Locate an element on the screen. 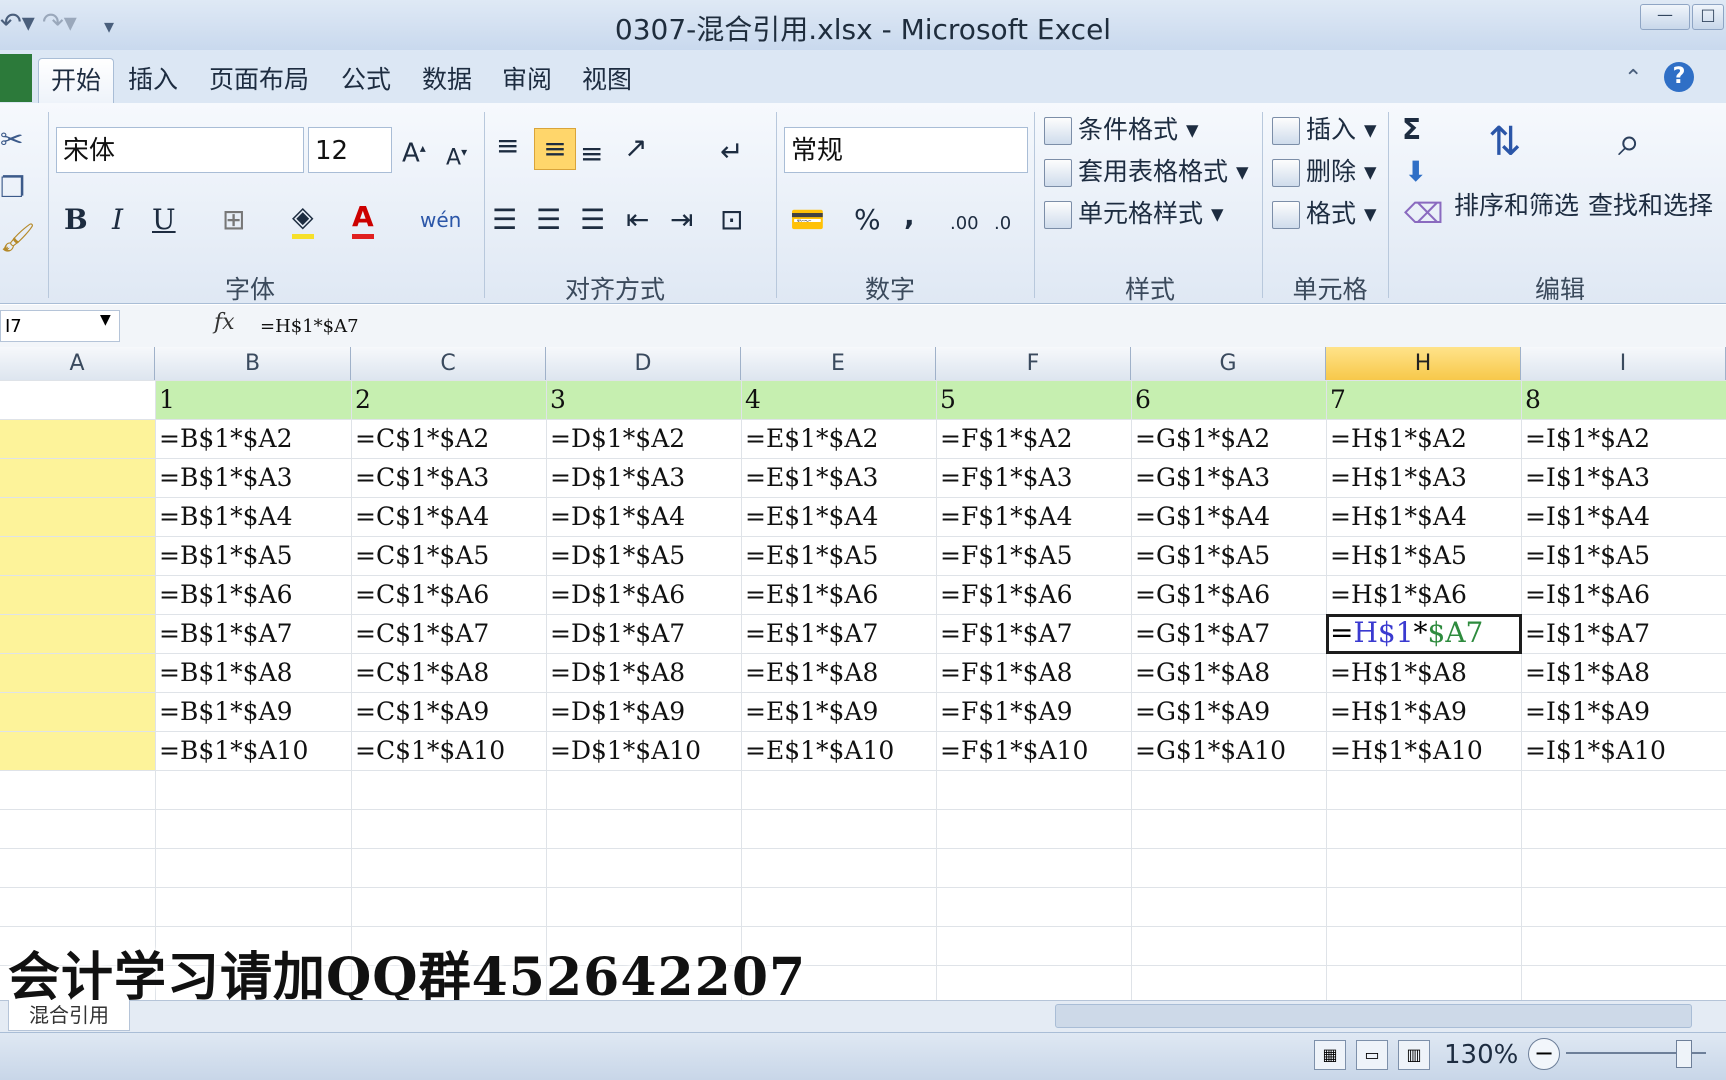 The height and width of the screenshot is (1080, 1726). column-header-a: A is located at coordinates (77, 363).